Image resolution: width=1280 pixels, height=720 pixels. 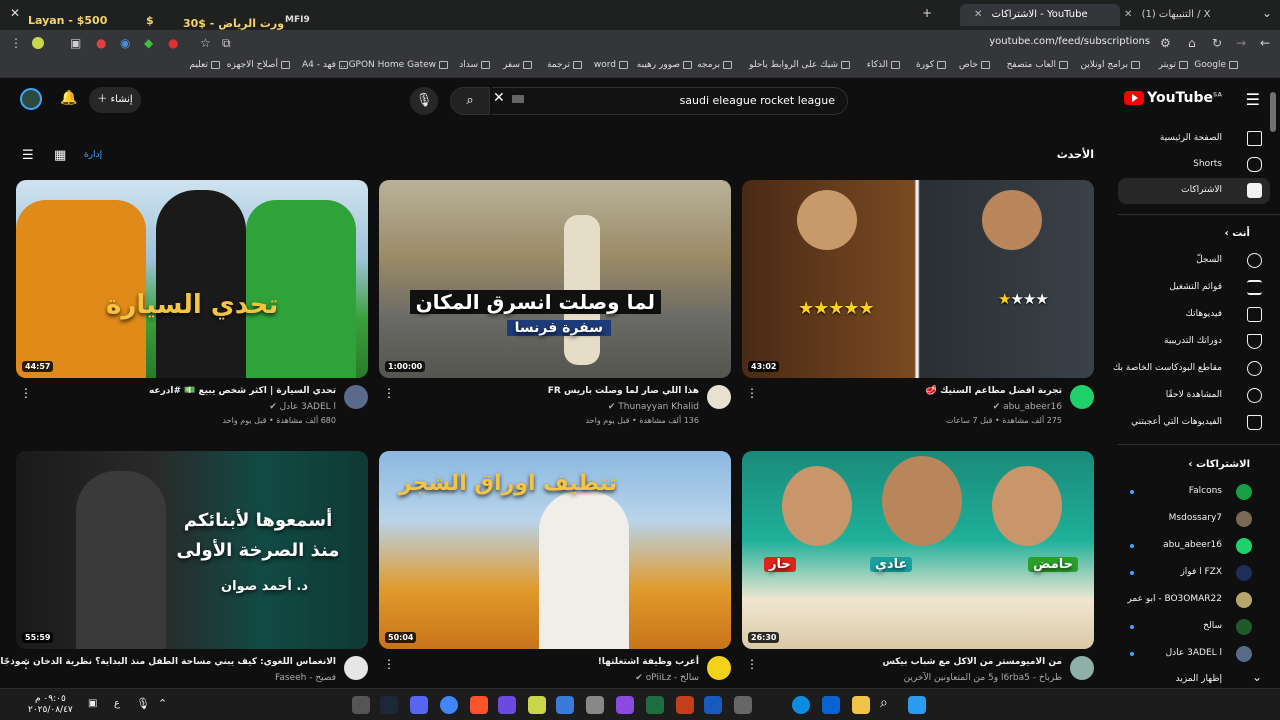 I want to click on discord-app-icon, so click(x=419, y=705).